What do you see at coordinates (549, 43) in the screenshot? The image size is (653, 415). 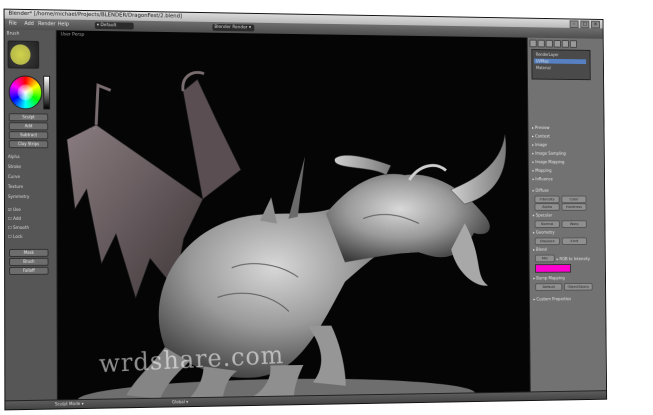 I see `world-tab-icon` at bounding box center [549, 43].